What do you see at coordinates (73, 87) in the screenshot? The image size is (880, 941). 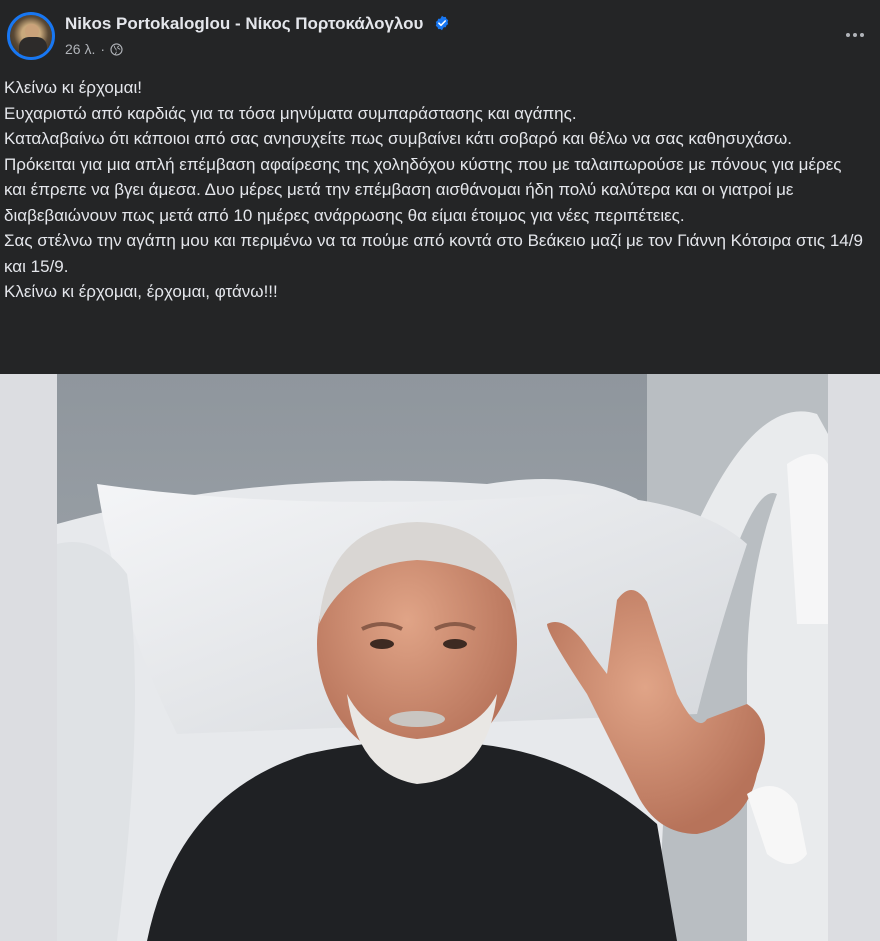 I see `post-text-line: Κλείνω κι έρχομαι!` at bounding box center [73, 87].